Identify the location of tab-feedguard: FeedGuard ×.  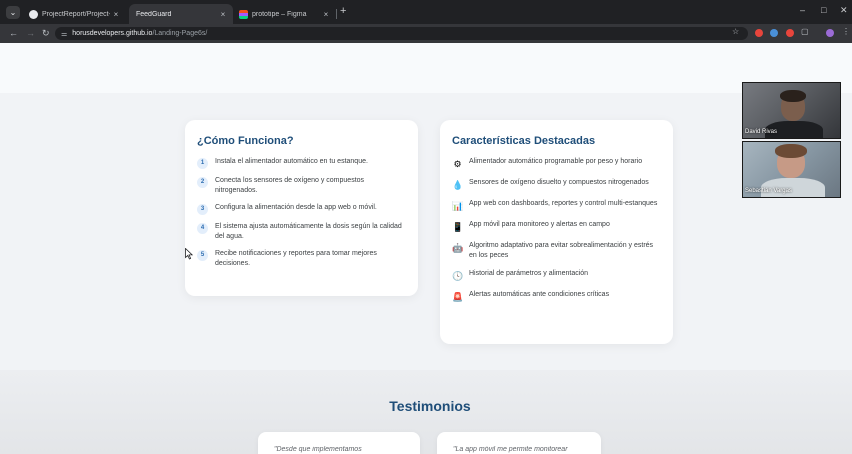
(181, 14).